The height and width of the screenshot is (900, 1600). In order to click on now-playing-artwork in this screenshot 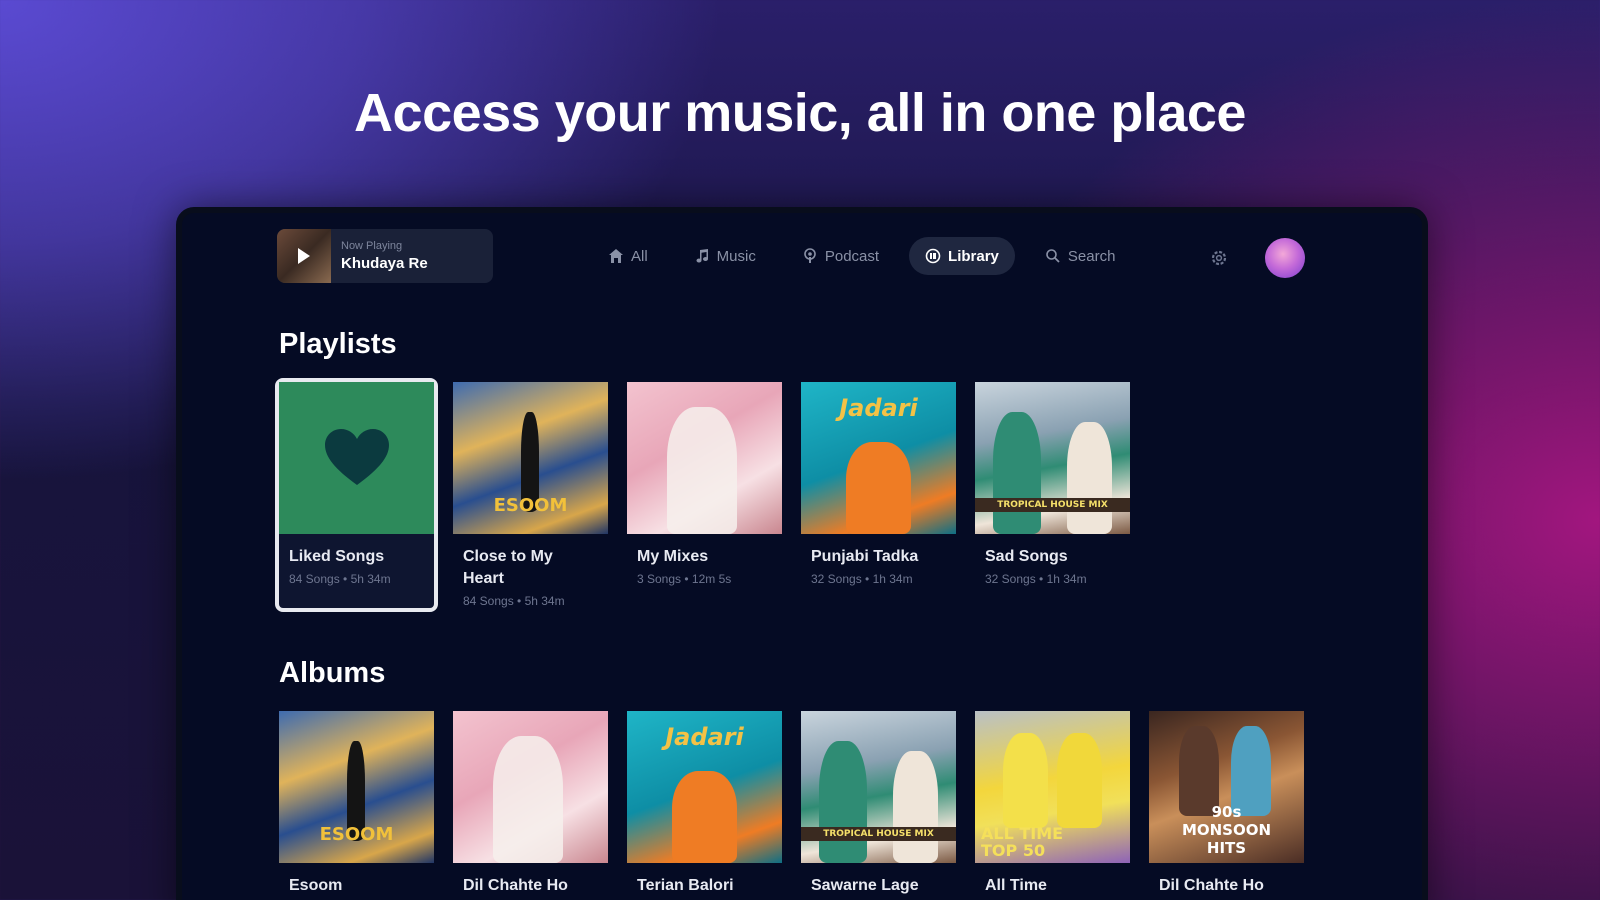, I will do `click(304, 256)`.